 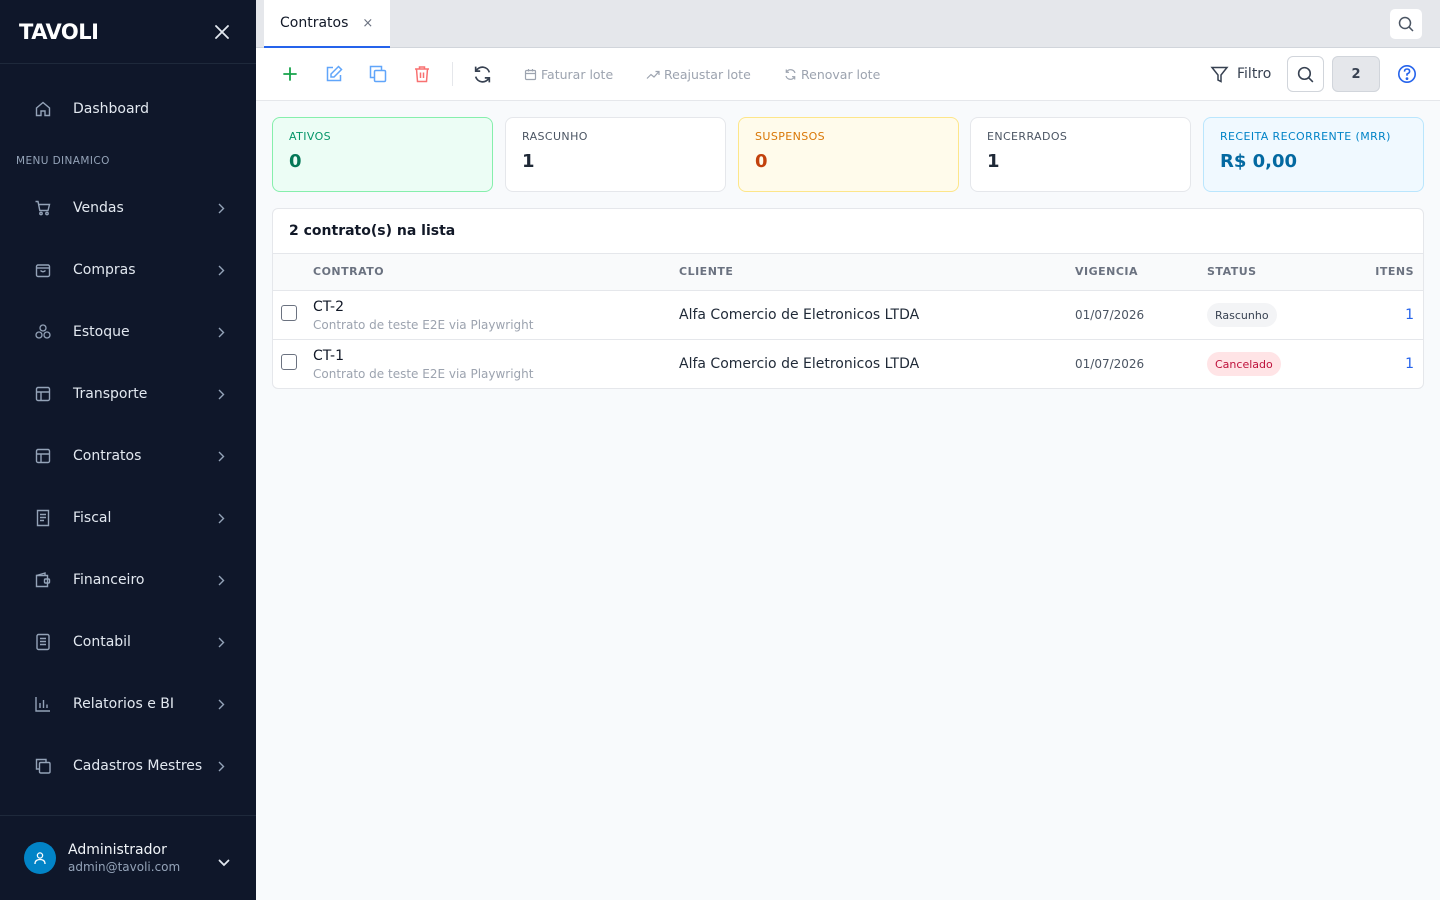 What do you see at coordinates (698, 74) in the screenshot?
I see `reajustar-lote-button: Reajustar lote` at bounding box center [698, 74].